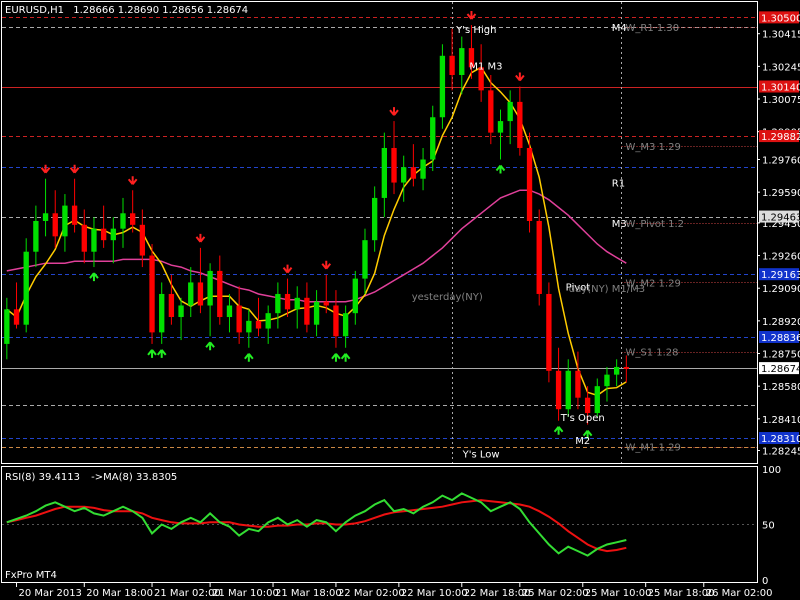 This screenshot has width=800, height=600. What do you see at coordinates (781, 452) in the screenshot?
I see `price-tick-label: 1.28245` at bounding box center [781, 452].